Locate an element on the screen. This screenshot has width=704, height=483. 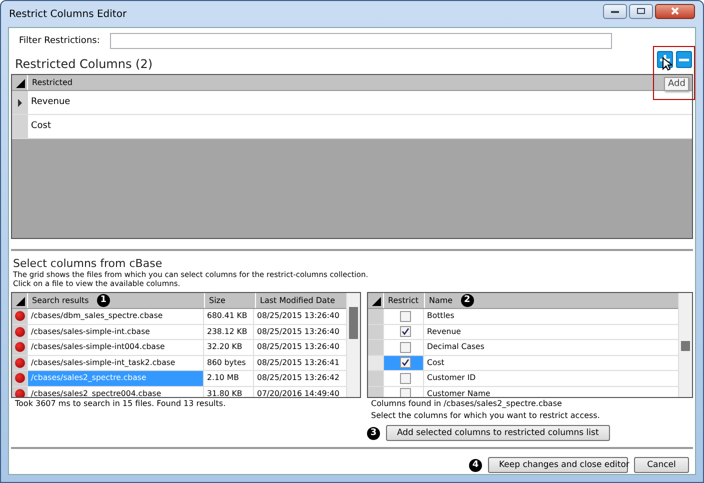
window-title: Restrict Columns Editor is located at coordinates (68, 14).